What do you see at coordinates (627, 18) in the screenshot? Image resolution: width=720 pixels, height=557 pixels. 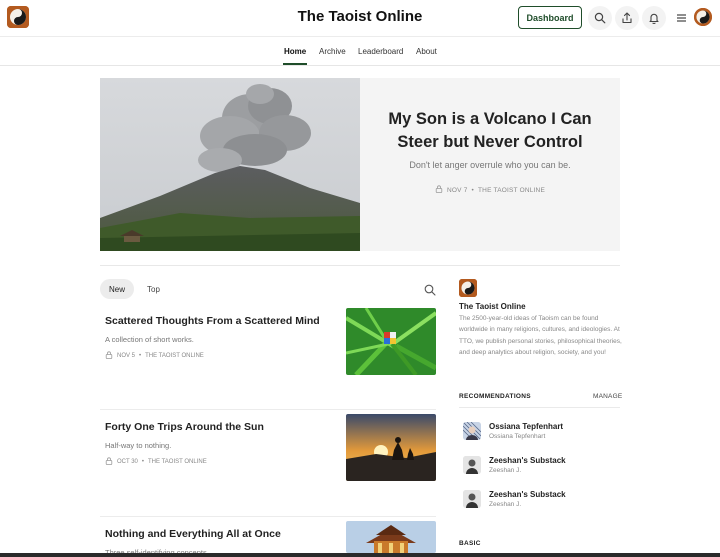 I see `share-icon` at bounding box center [627, 18].